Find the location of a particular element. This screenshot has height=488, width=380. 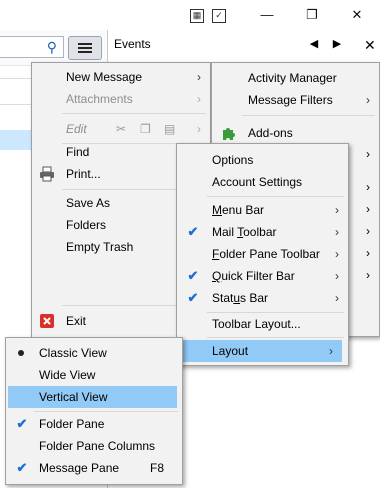

menu-item-message-filters: Message Filters › is located at coordinates (295, 100).